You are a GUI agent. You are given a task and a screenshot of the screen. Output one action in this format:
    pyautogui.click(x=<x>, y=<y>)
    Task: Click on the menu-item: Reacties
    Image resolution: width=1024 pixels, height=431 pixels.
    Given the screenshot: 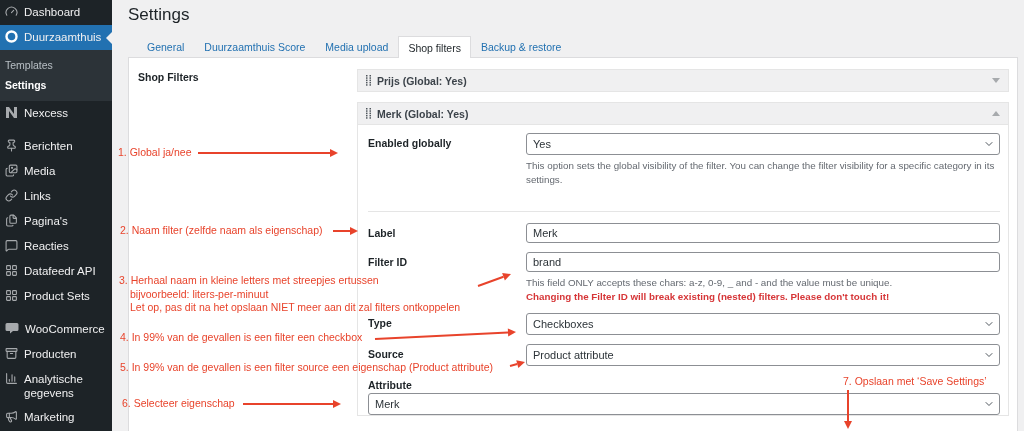 What is the action you would take?
    pyautogui.click(x=56, y=246)
    